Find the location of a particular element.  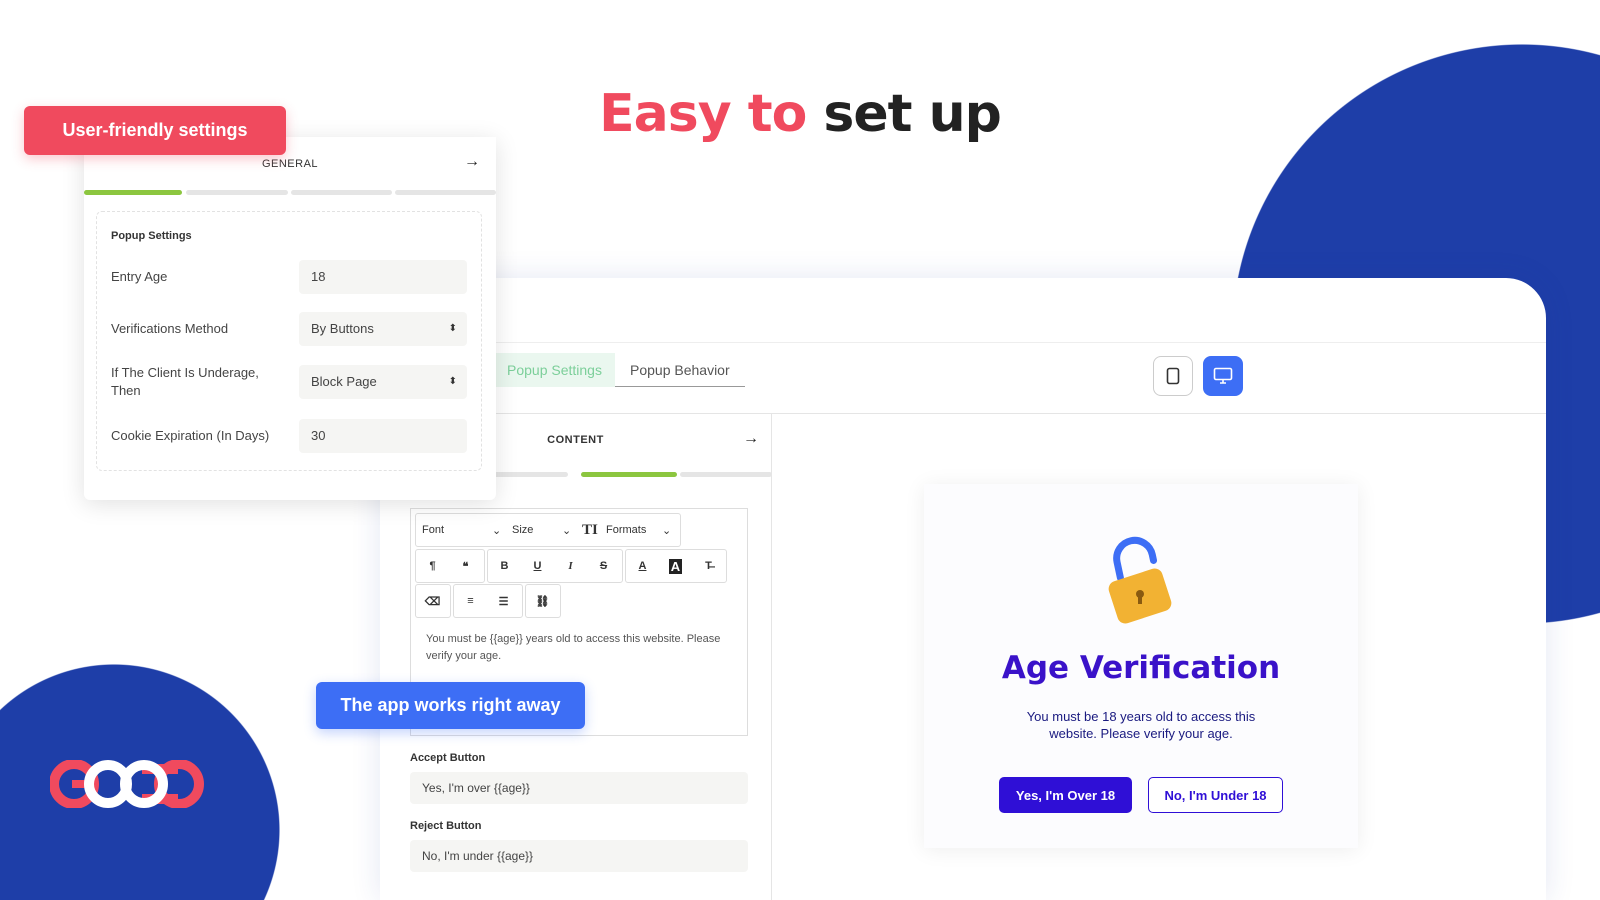

formats-select: Formats is located at coordinates (634, 530).